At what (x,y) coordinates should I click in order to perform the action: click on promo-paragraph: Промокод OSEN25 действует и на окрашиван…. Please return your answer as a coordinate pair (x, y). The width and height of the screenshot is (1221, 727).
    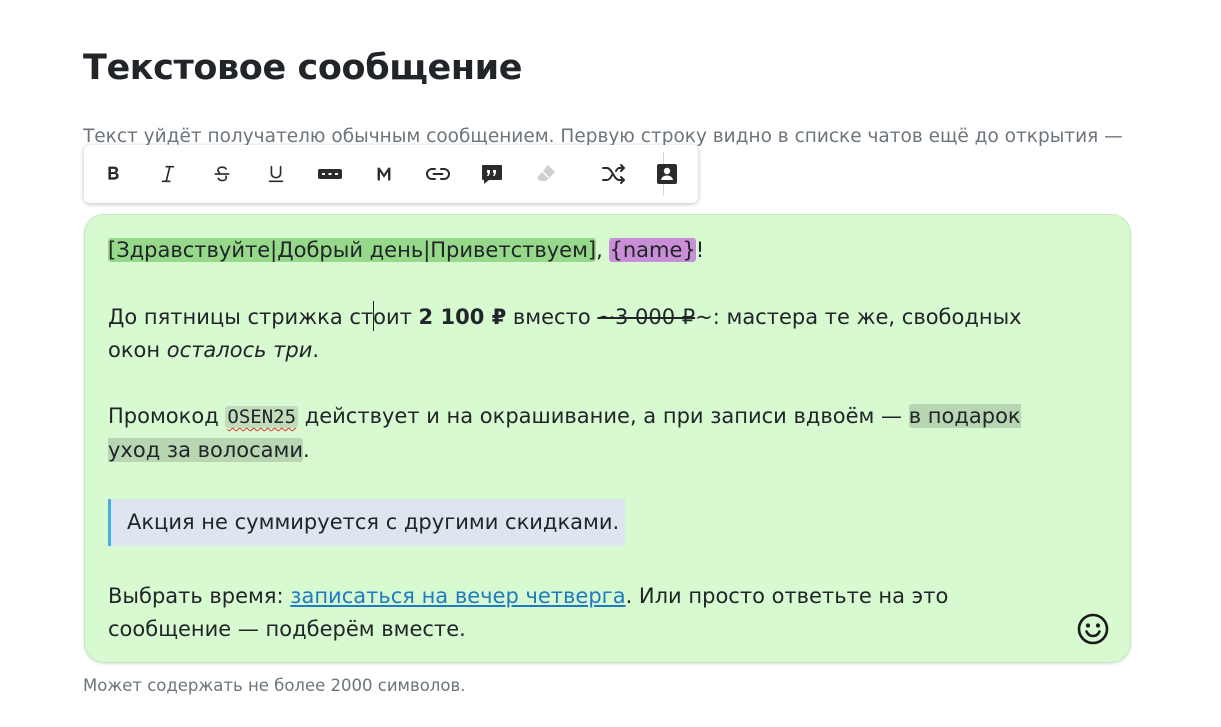
    Looking at the image, I should click on (564, 433).